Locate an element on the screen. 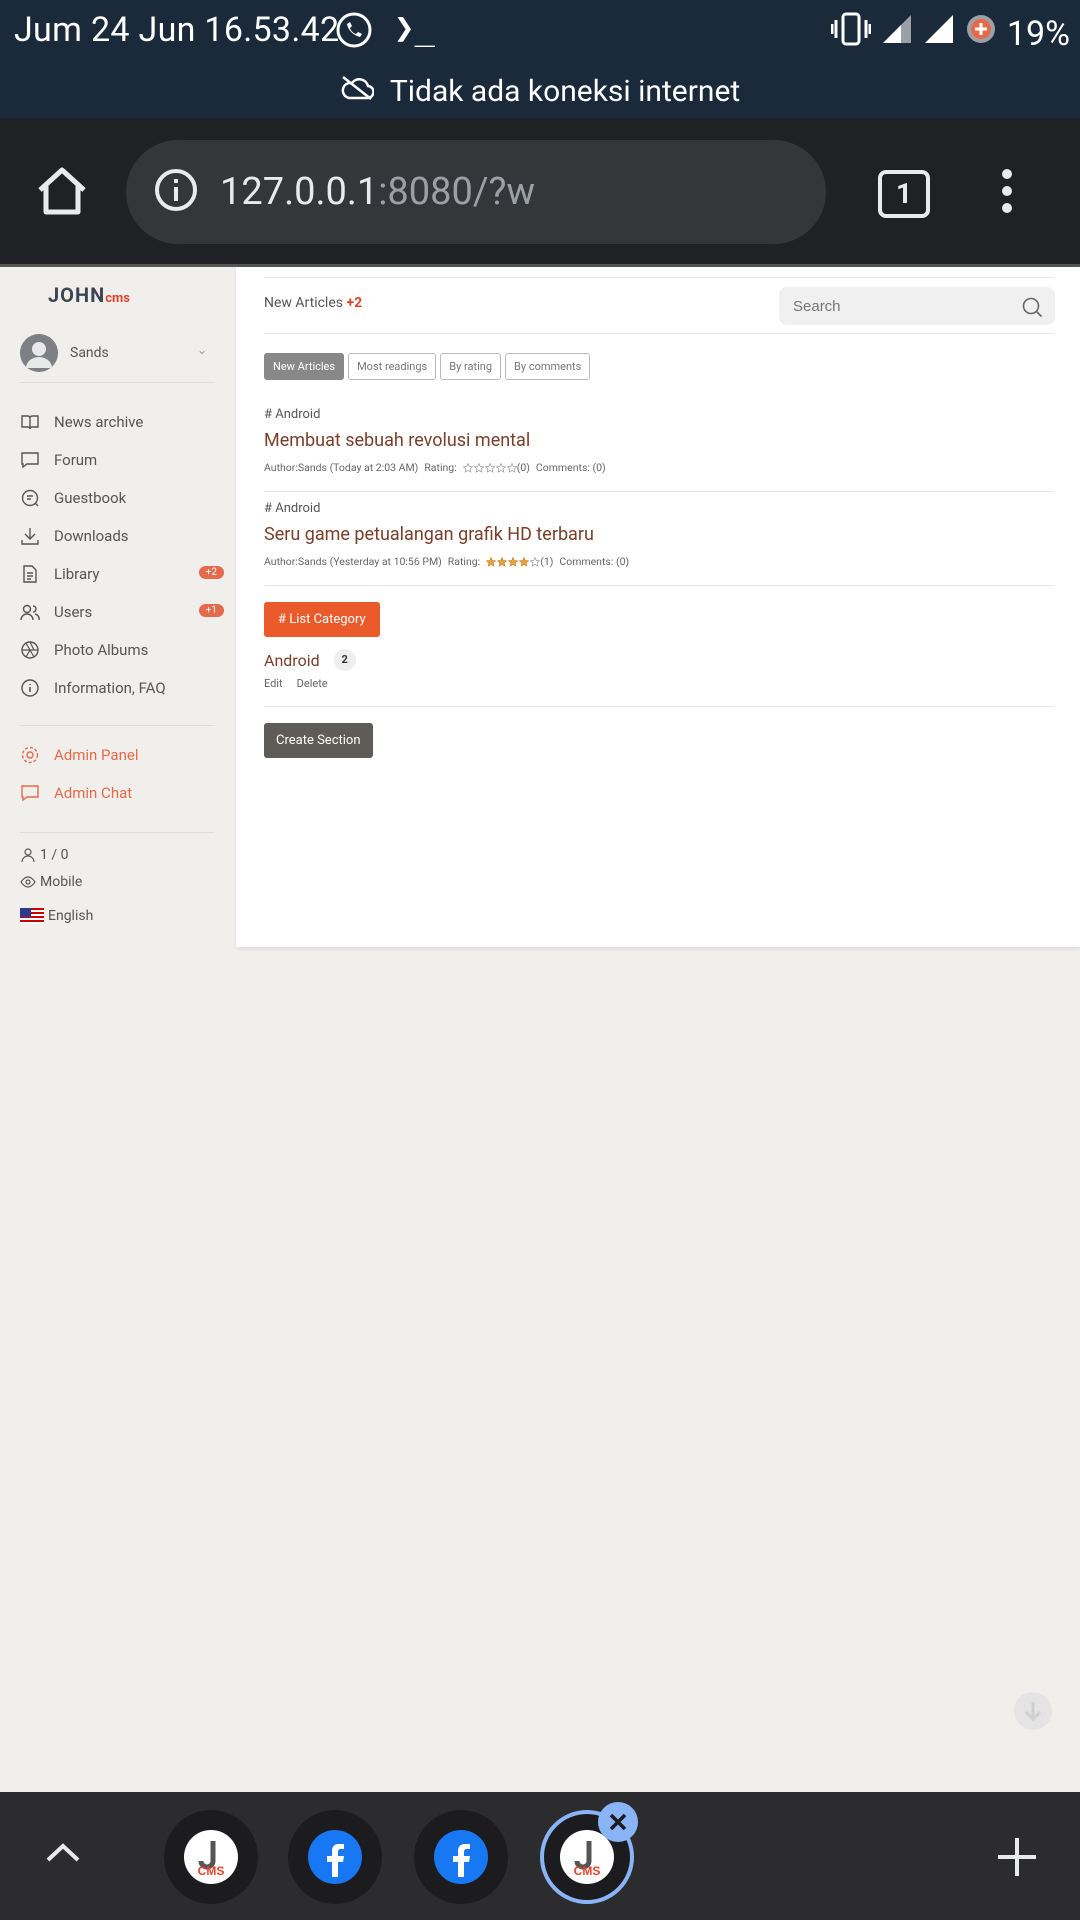 The height and width of the screenshot is (1920, 1080). url-text: 127.0.0.1:8080/?w is located at coordinates (377, 192).